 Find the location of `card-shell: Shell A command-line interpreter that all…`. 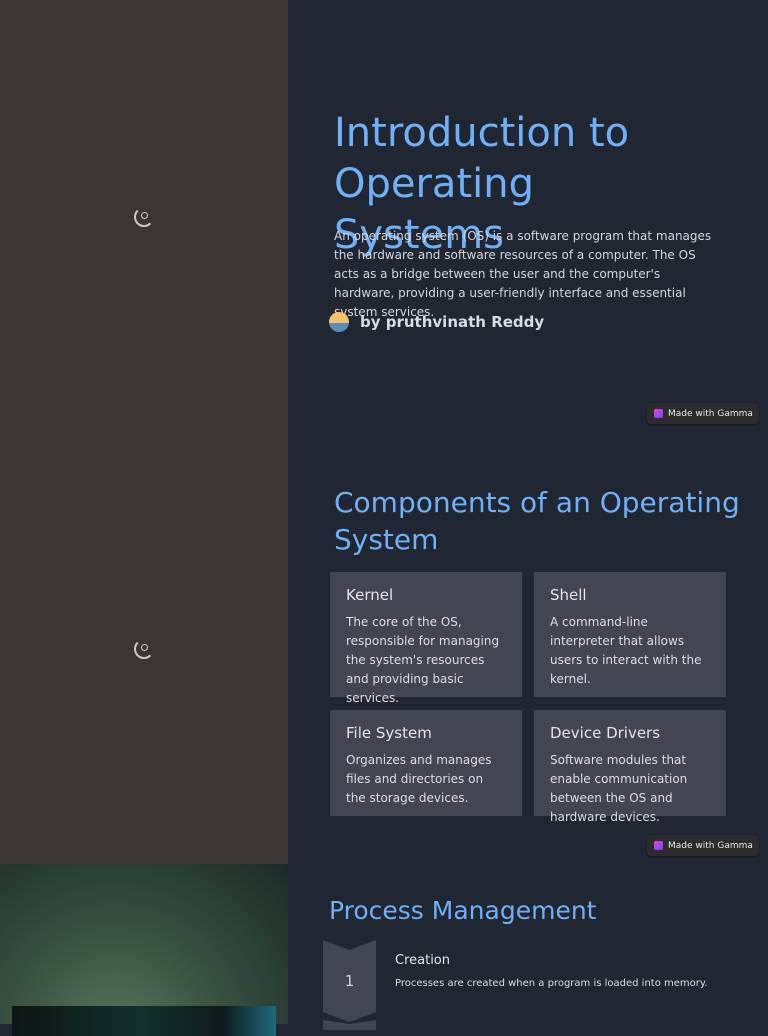

card-shell: Shell A command-line interpreter that all… is located at coordinates (630, 634).